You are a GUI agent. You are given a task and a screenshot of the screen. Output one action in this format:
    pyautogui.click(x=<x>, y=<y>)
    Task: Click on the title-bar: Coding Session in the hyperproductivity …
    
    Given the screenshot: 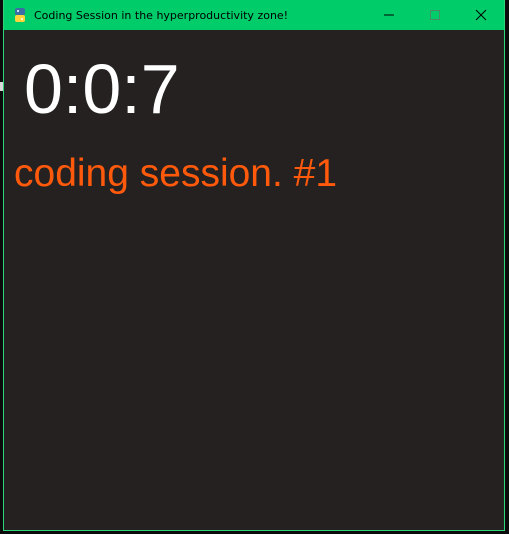 What is the action you would take?
    pyautogui.click(x=254, y=15)
    